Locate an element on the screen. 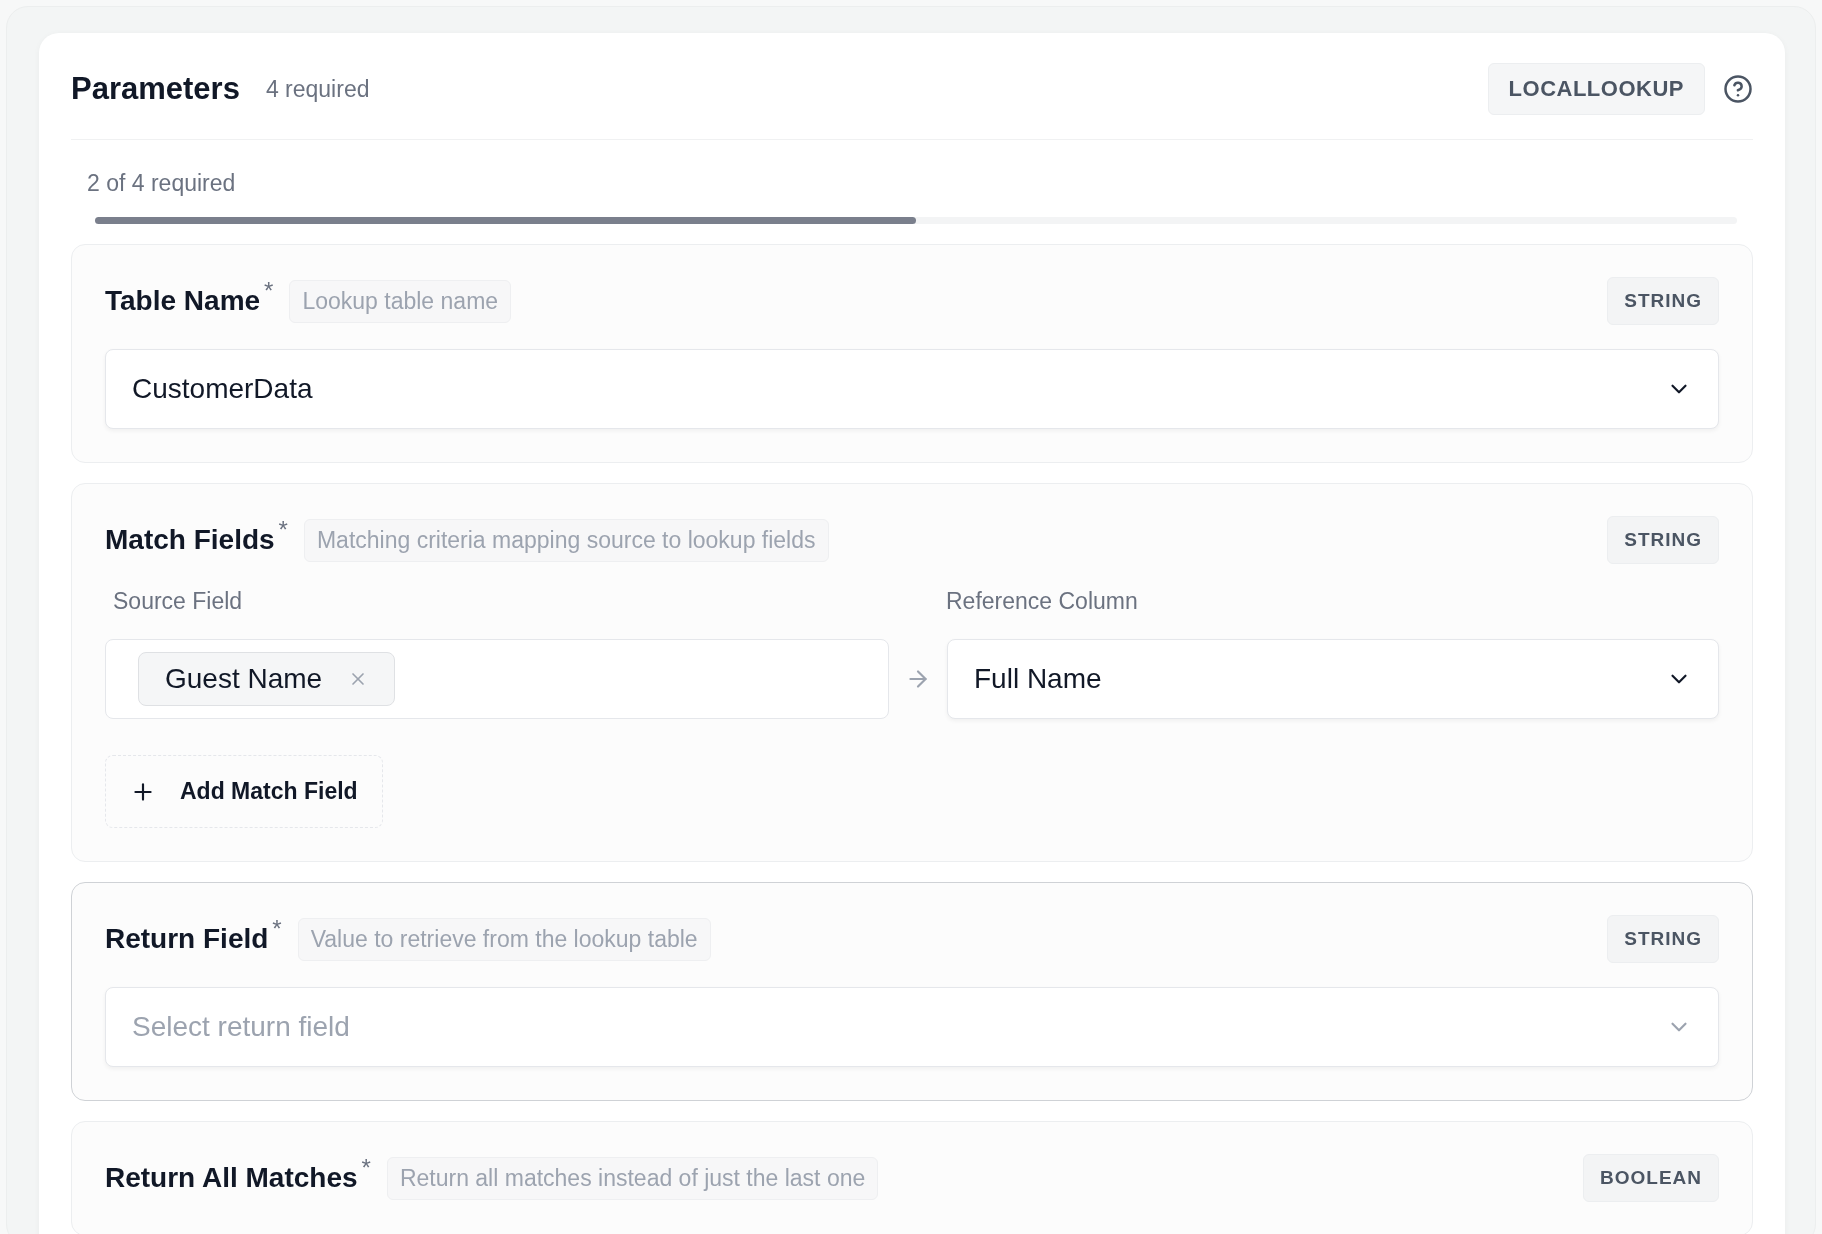 The height and width of the screenshot is (1234, 1822). progress-label: 2 of 4 required is located at coordinates (162, 183).